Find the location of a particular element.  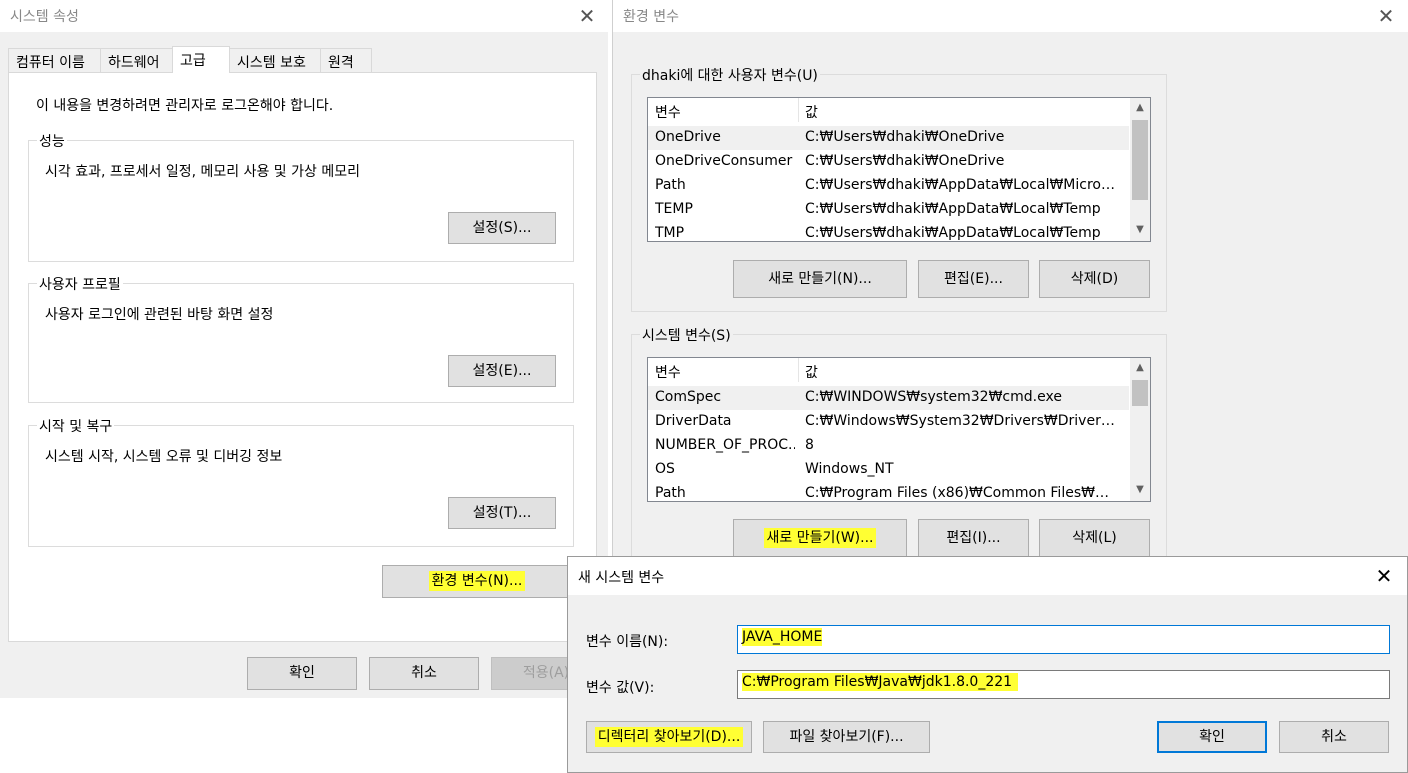

table-row: TEMP C:₩Users₩dhaki₩AppData₩Local₩Temp is located at coordinates (888, 210).